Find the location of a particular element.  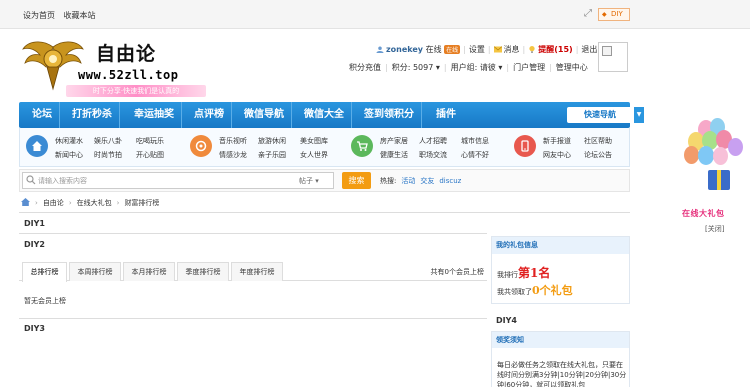

phone-icon is located at coordinates (525, 146).